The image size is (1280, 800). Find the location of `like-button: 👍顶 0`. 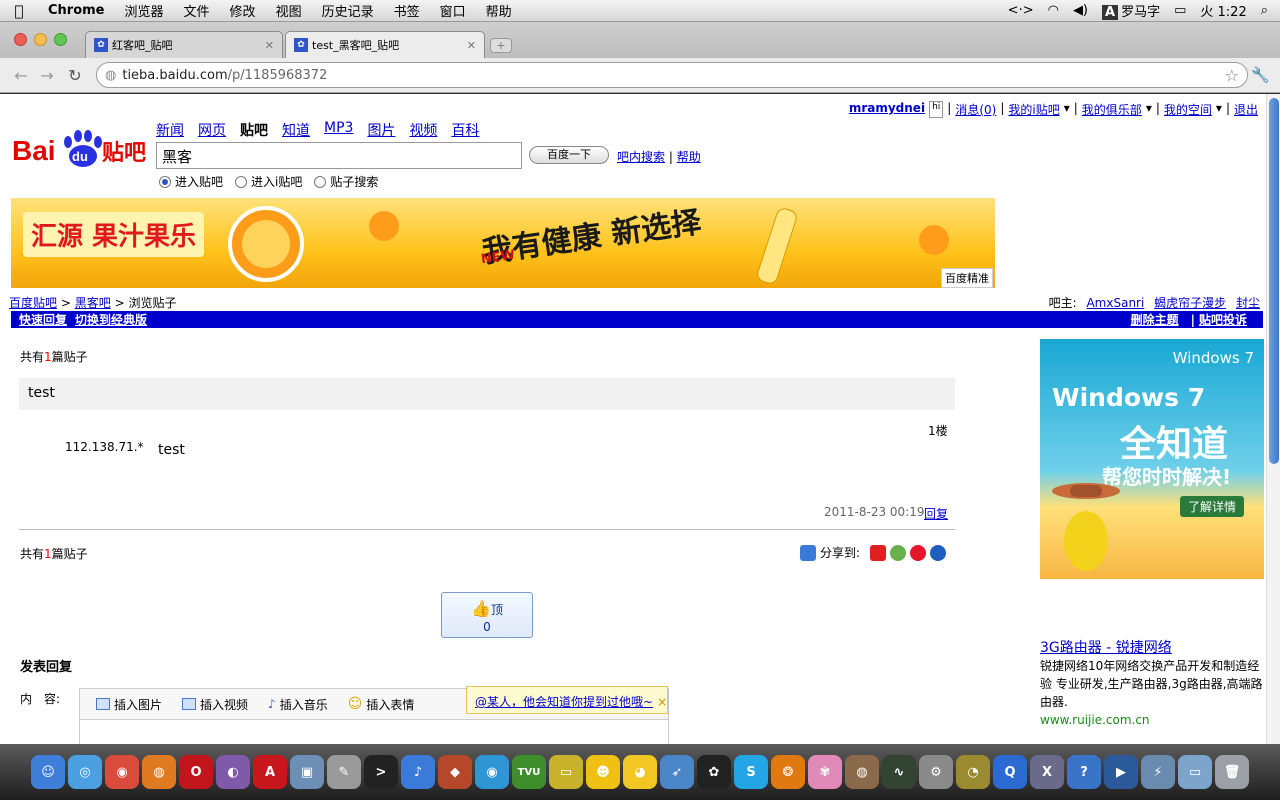

like-button: 👍顶 0 is located at coordinates (487, 615).